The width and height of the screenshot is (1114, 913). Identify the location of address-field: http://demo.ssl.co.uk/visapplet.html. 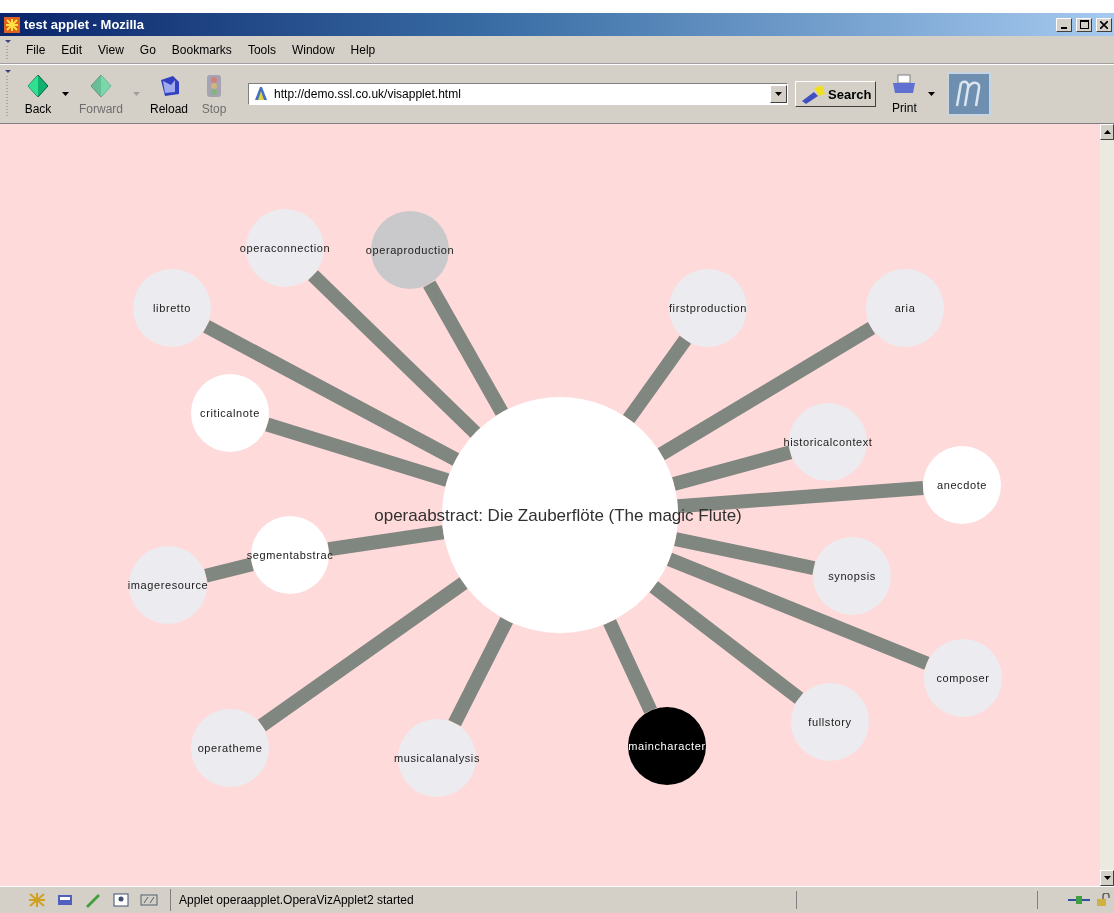
(520, 94).